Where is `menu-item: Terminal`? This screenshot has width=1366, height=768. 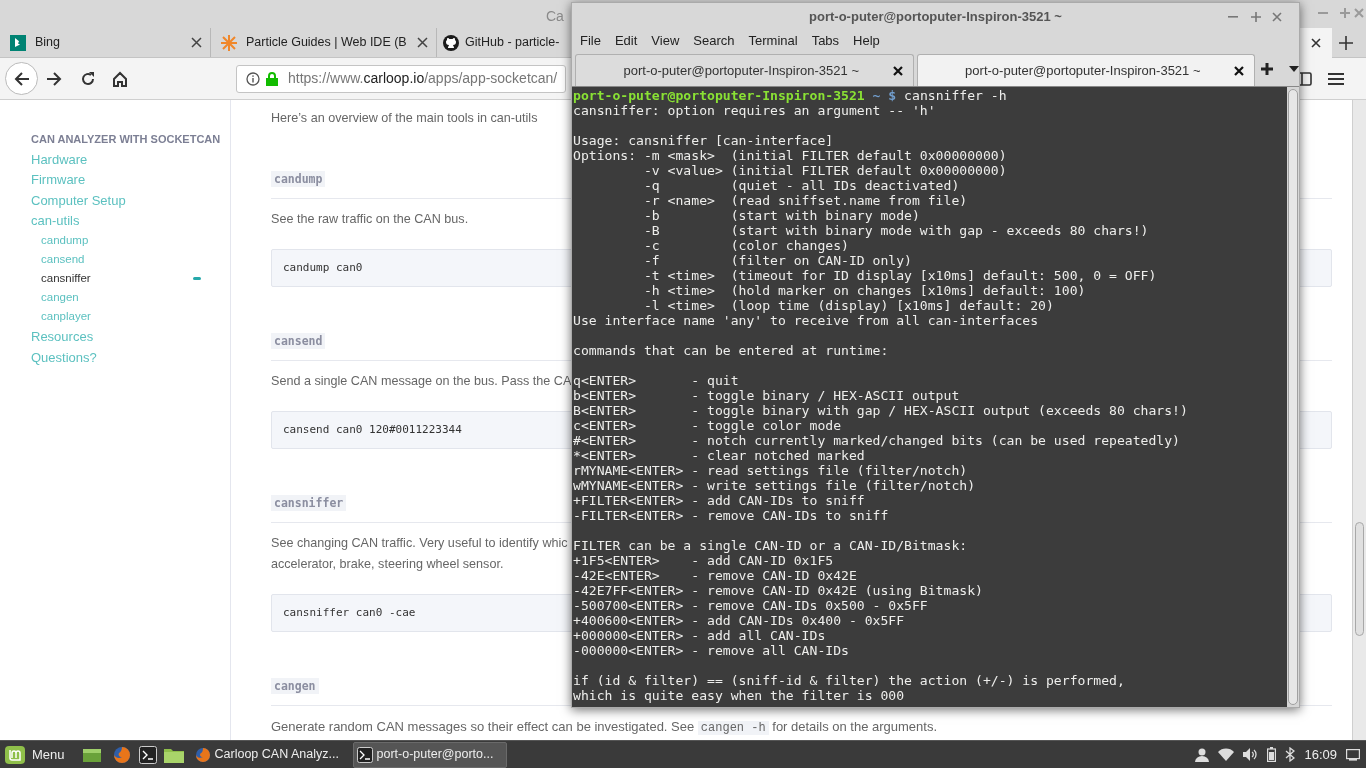 menu-item: Terminal is located at coordinates (773, 41).